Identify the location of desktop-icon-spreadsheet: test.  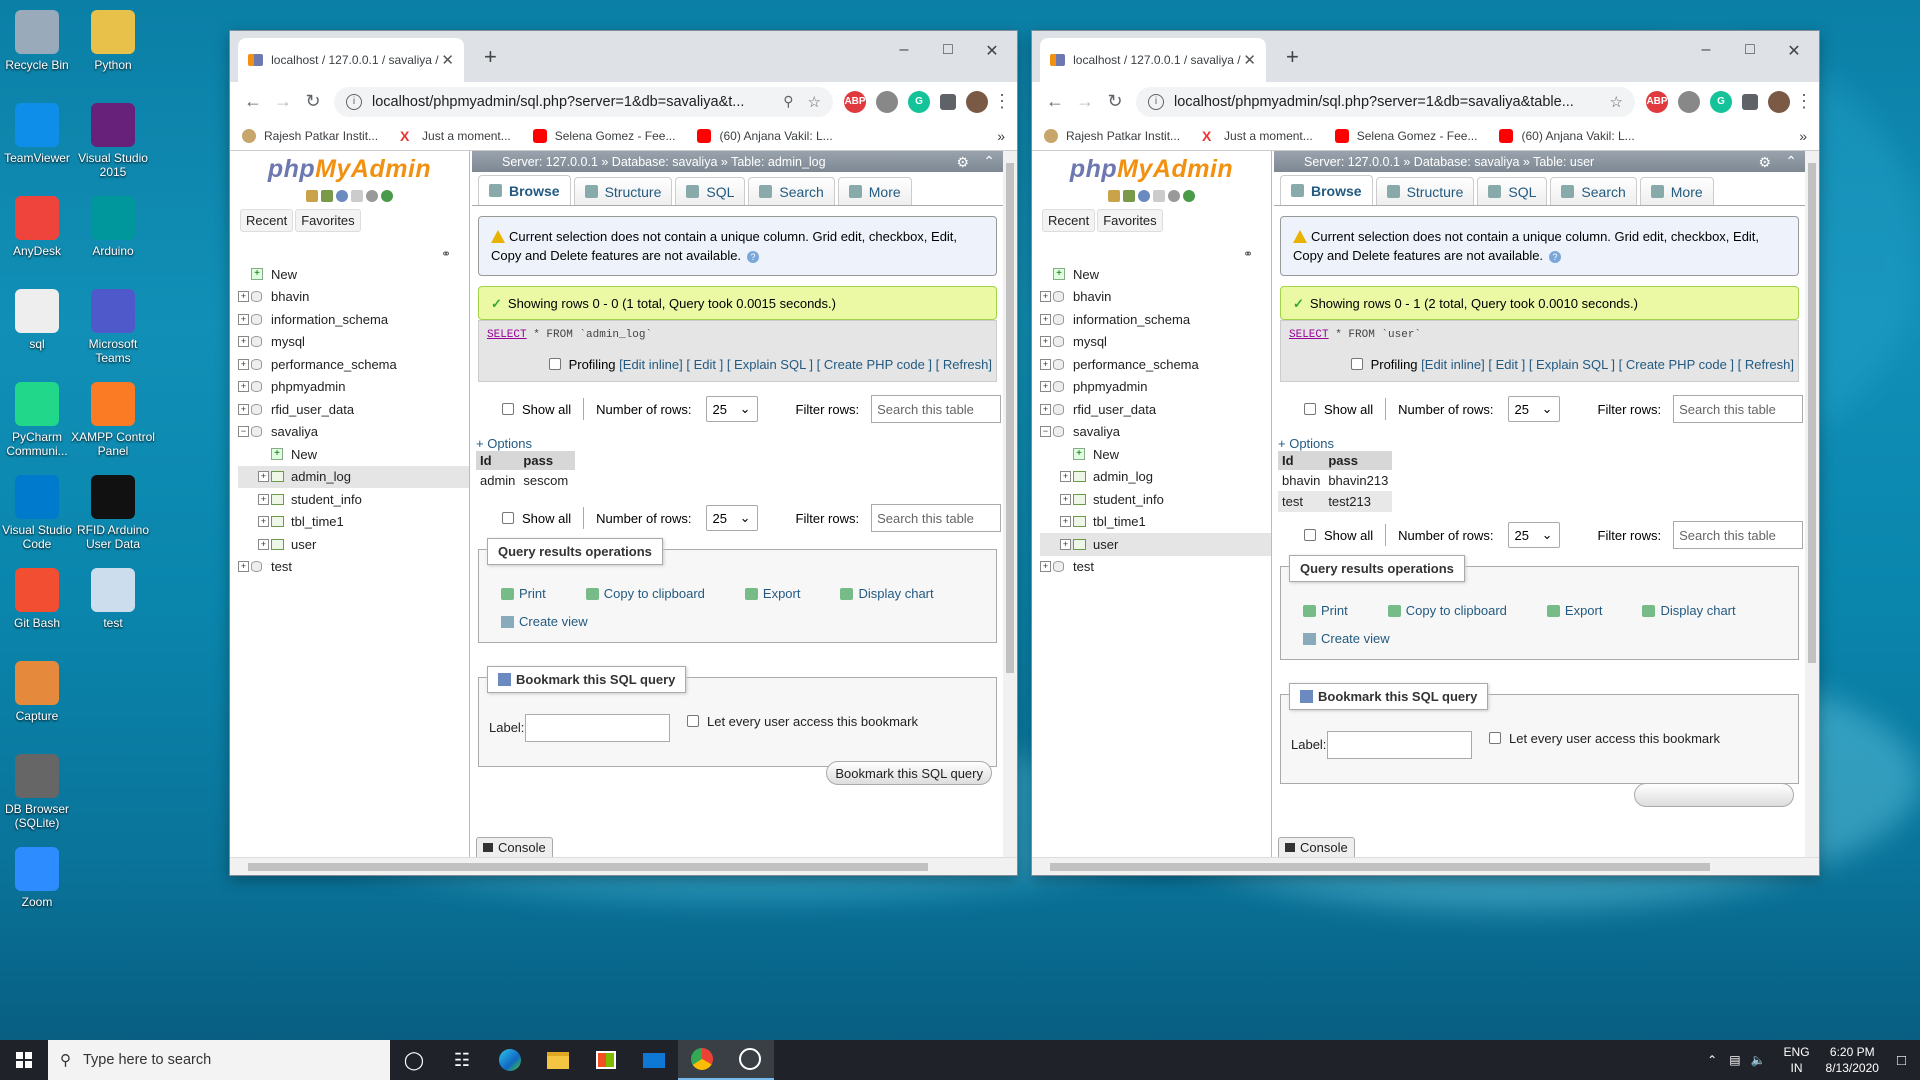
(113, 599).